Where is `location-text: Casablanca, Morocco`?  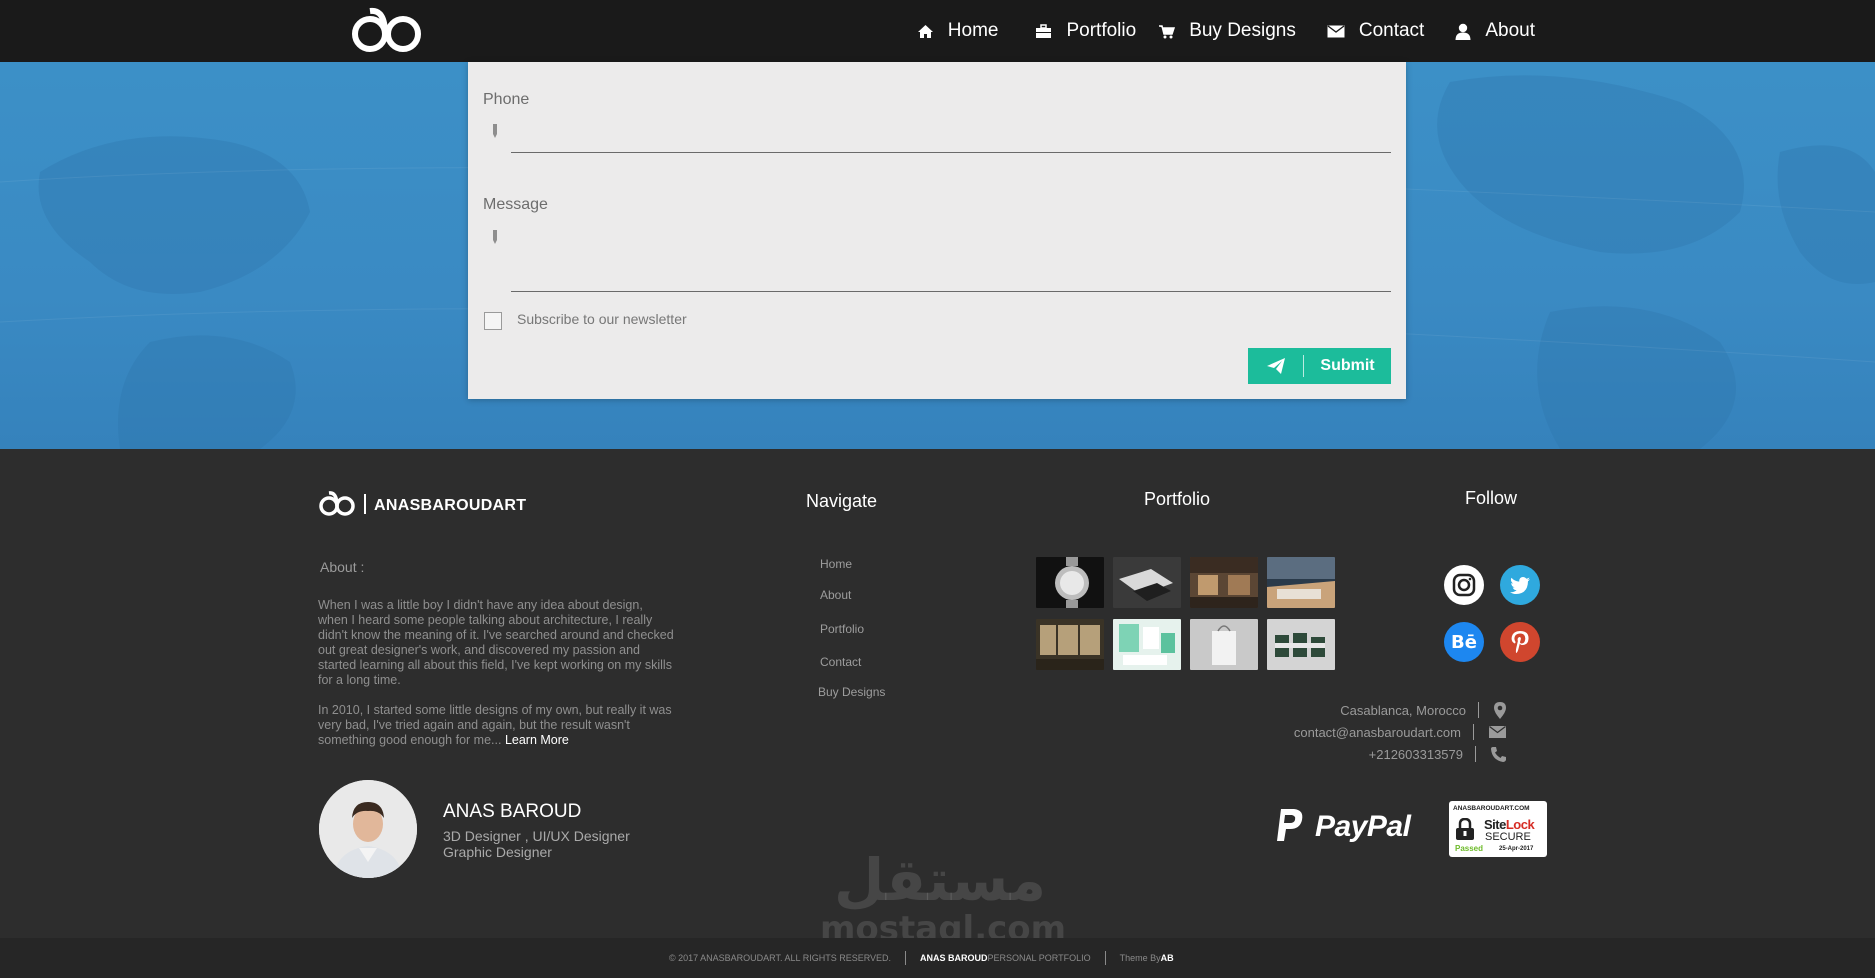
location-text: Casablanca, Morocco is located at coordinates (1403, 710).